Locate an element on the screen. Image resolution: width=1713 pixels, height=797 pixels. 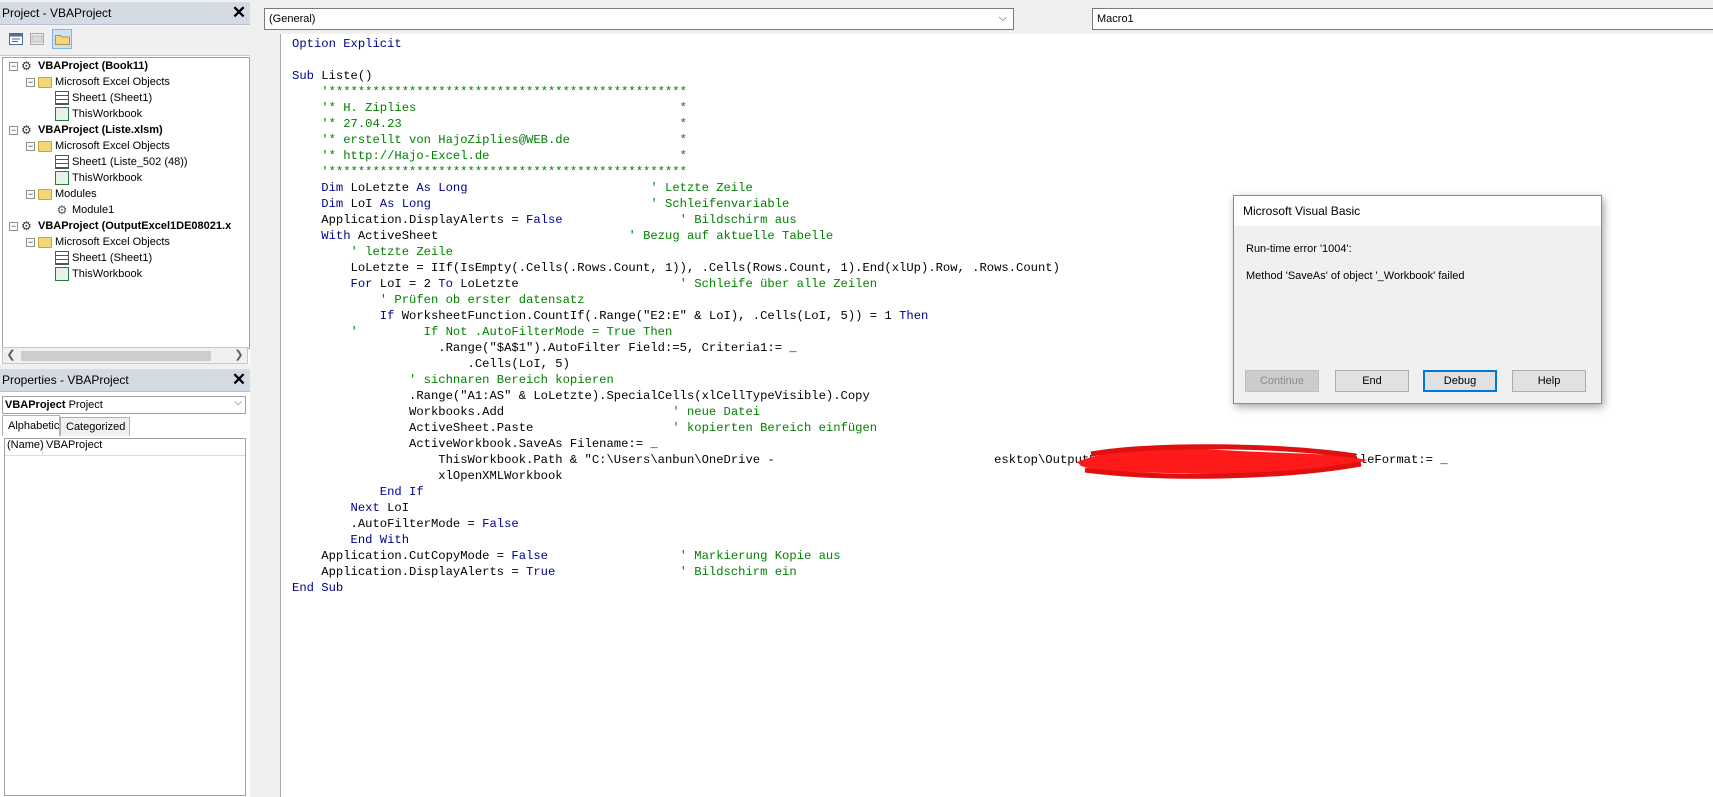
tab-alphabetic: Alphabetic is located at coordinates (31, 425).